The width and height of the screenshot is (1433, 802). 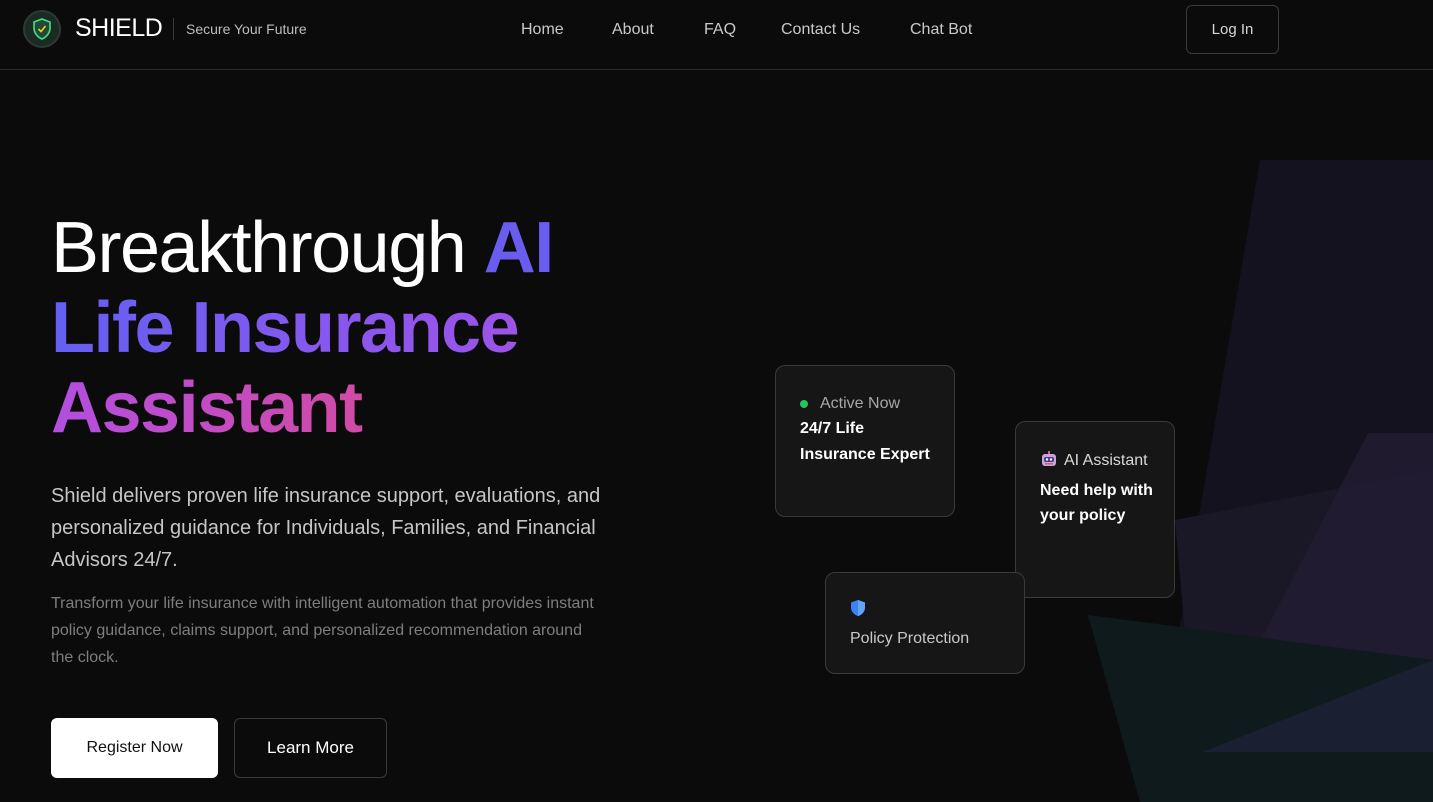 What do you see at coordinates (134, 748) in the screenshot?
I see `register-now-button: Register Now` at bounding box center [134, 748].